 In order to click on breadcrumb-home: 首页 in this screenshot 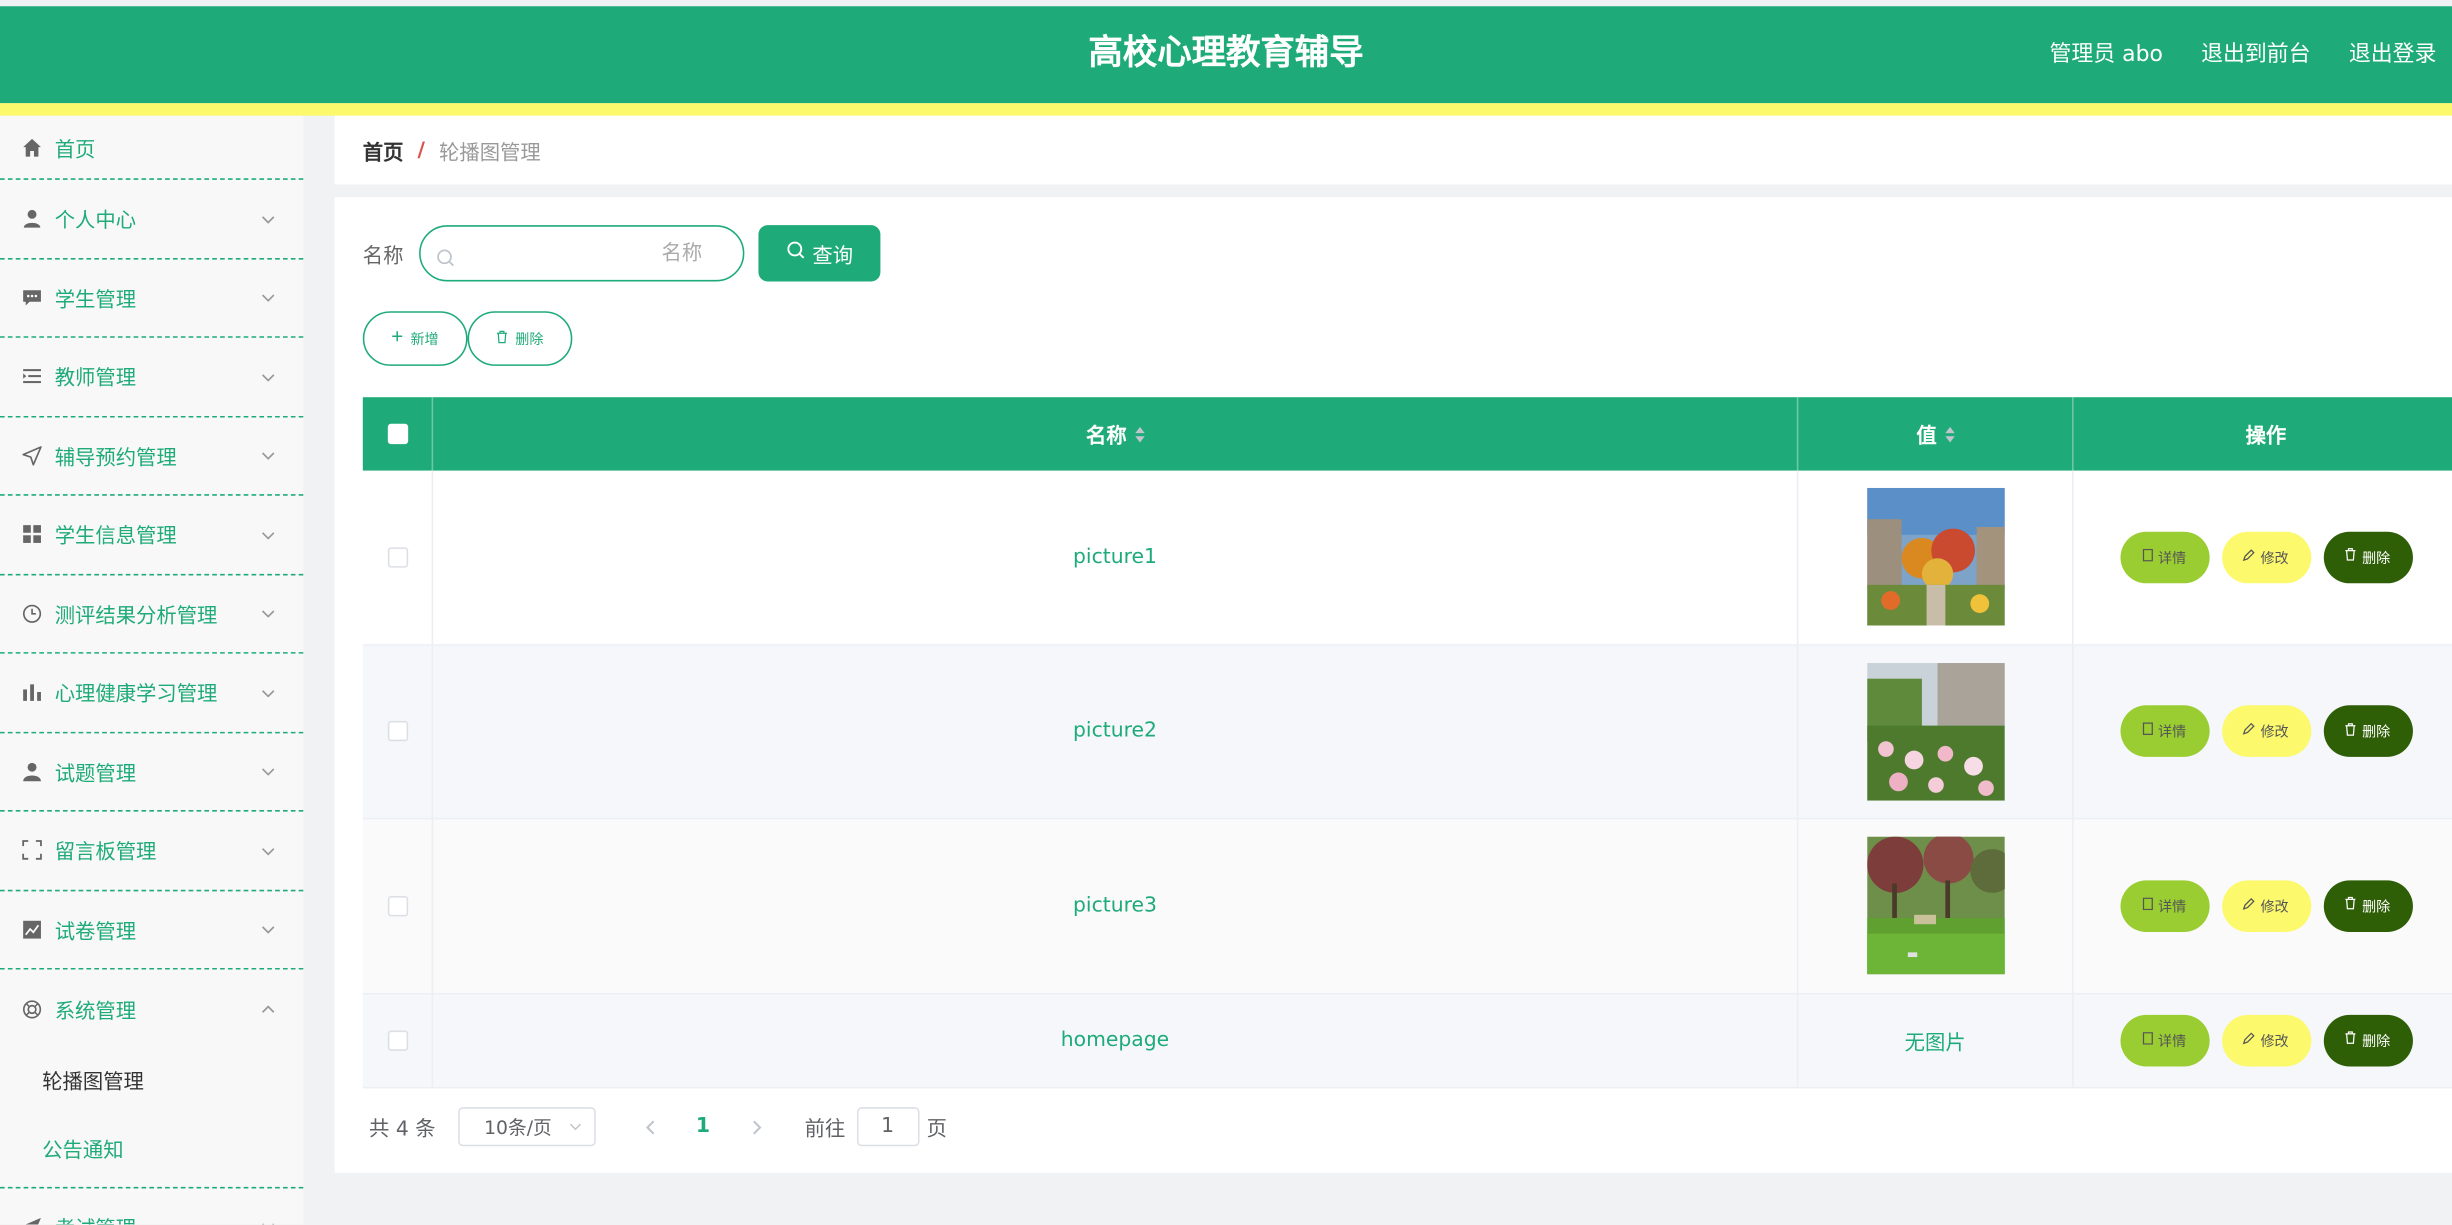, I will do `click(383, 150)`.